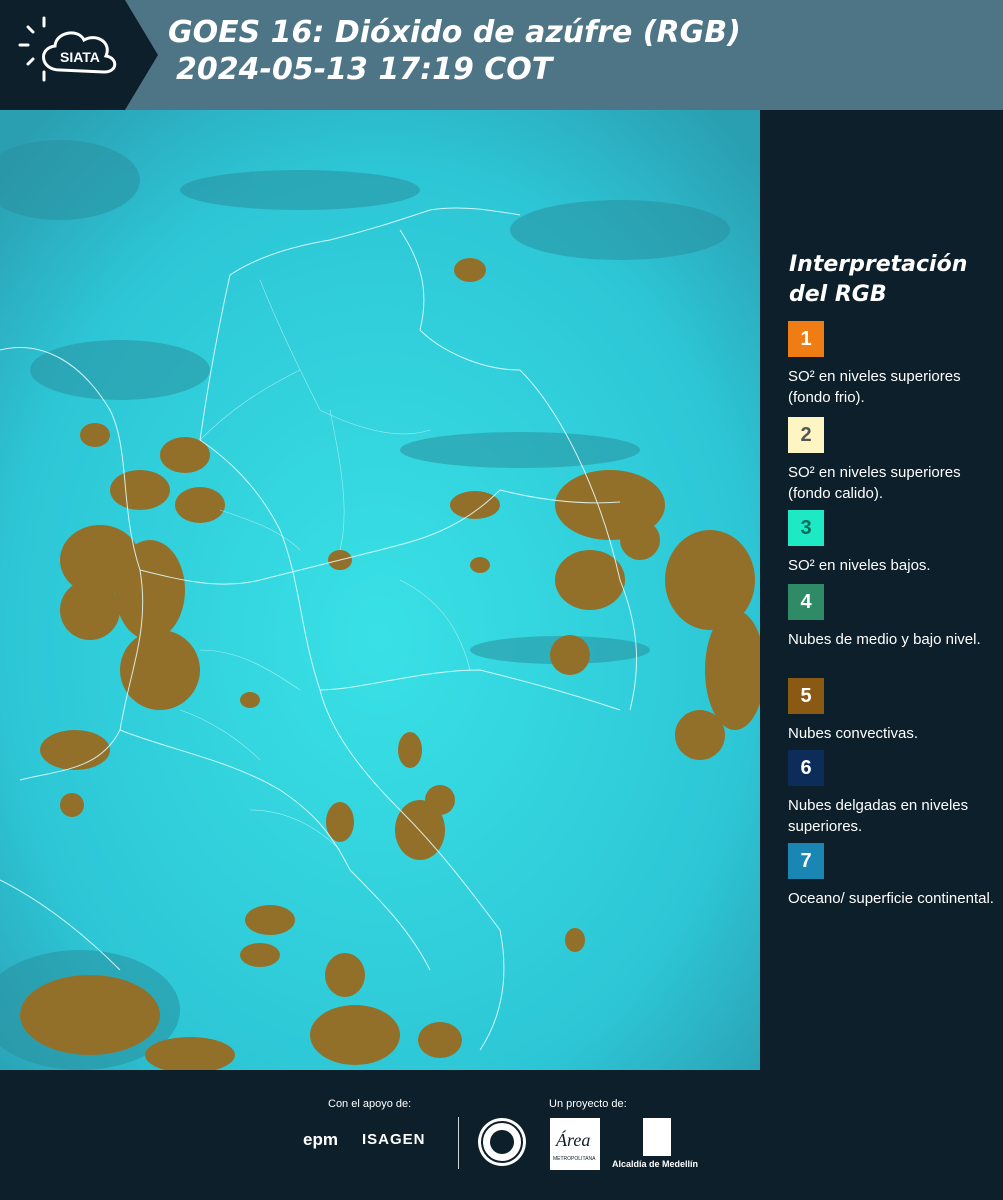  I want to click on legend-swatch-7: 7, so click(806, 861).